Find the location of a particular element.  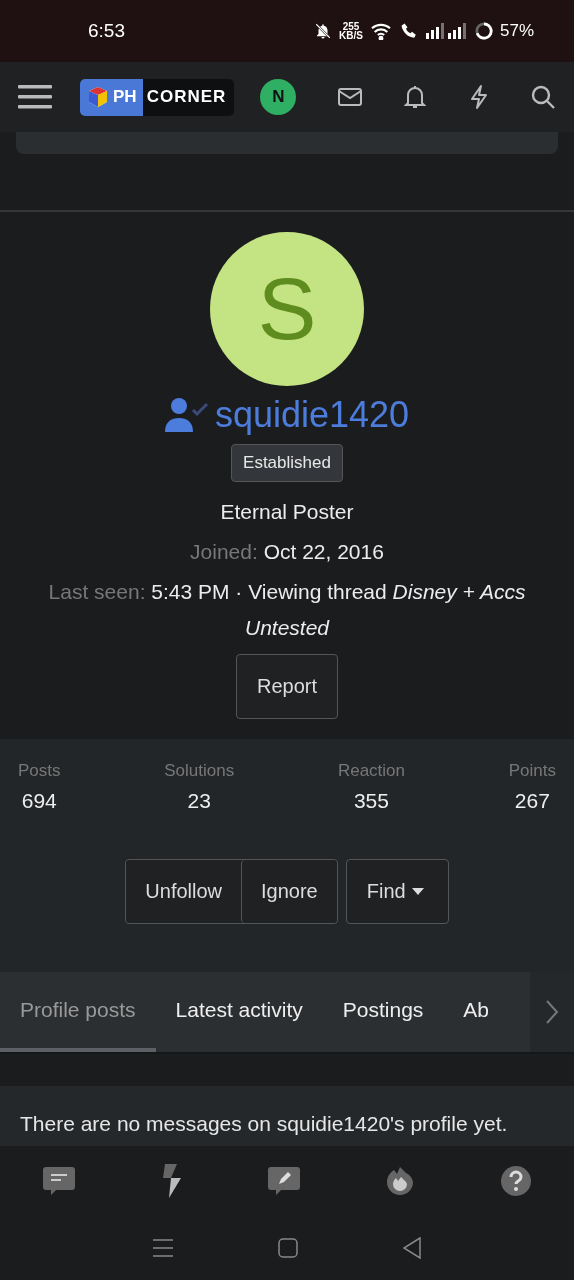

back-icon is located at coordinates (412, 1248).